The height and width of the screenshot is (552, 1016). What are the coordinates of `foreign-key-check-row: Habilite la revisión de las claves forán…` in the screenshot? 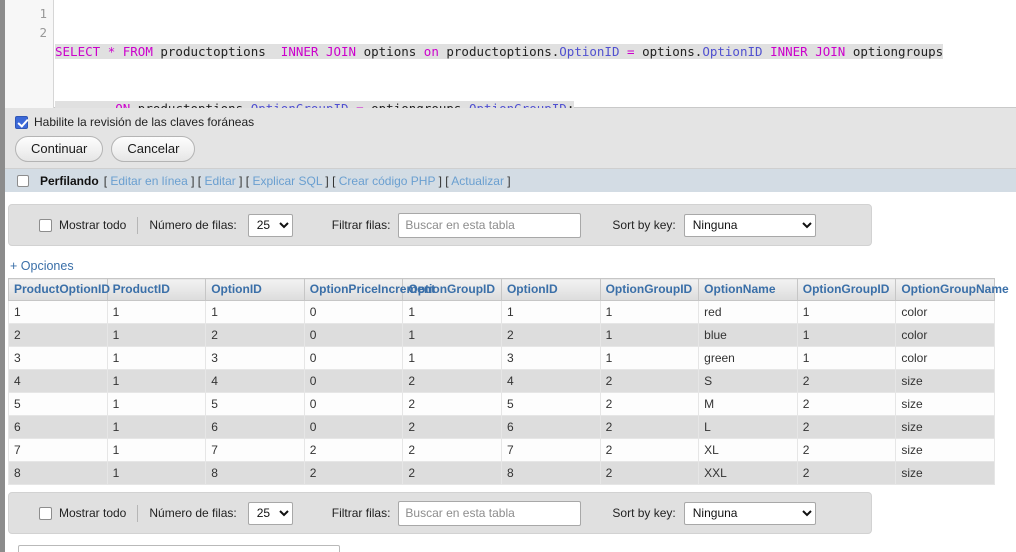 It's located at (134, 122).